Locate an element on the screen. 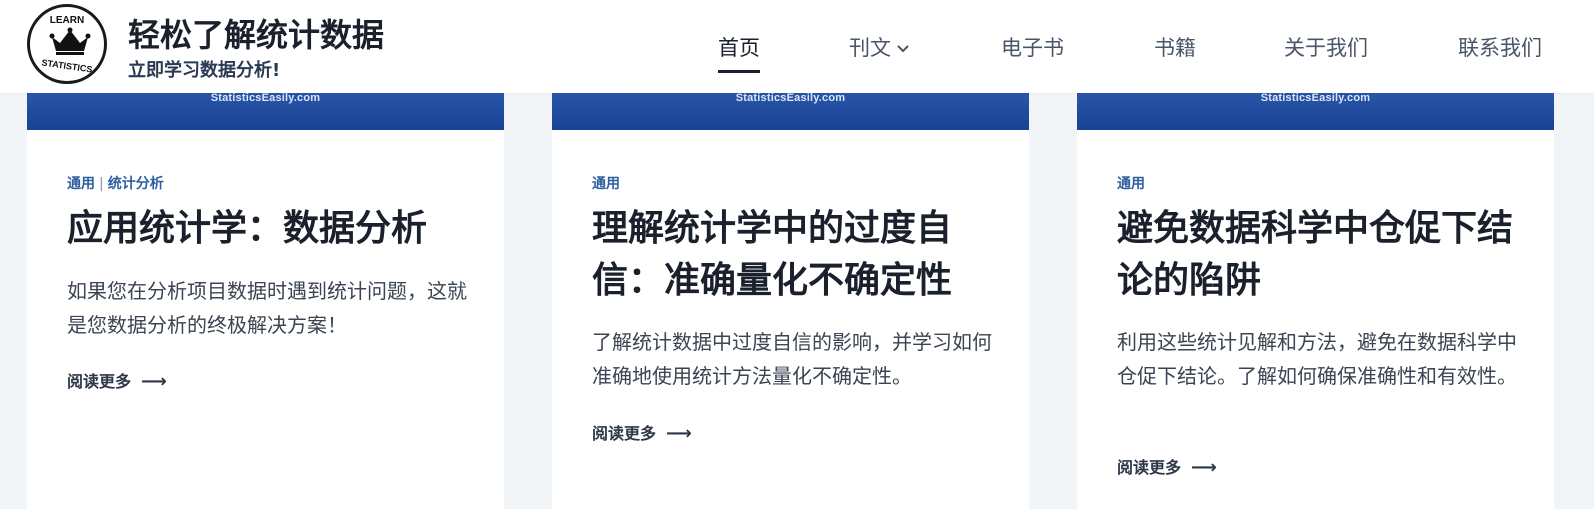  site-logo: LEARN STATISTICS is located at coordinates (67, 44).